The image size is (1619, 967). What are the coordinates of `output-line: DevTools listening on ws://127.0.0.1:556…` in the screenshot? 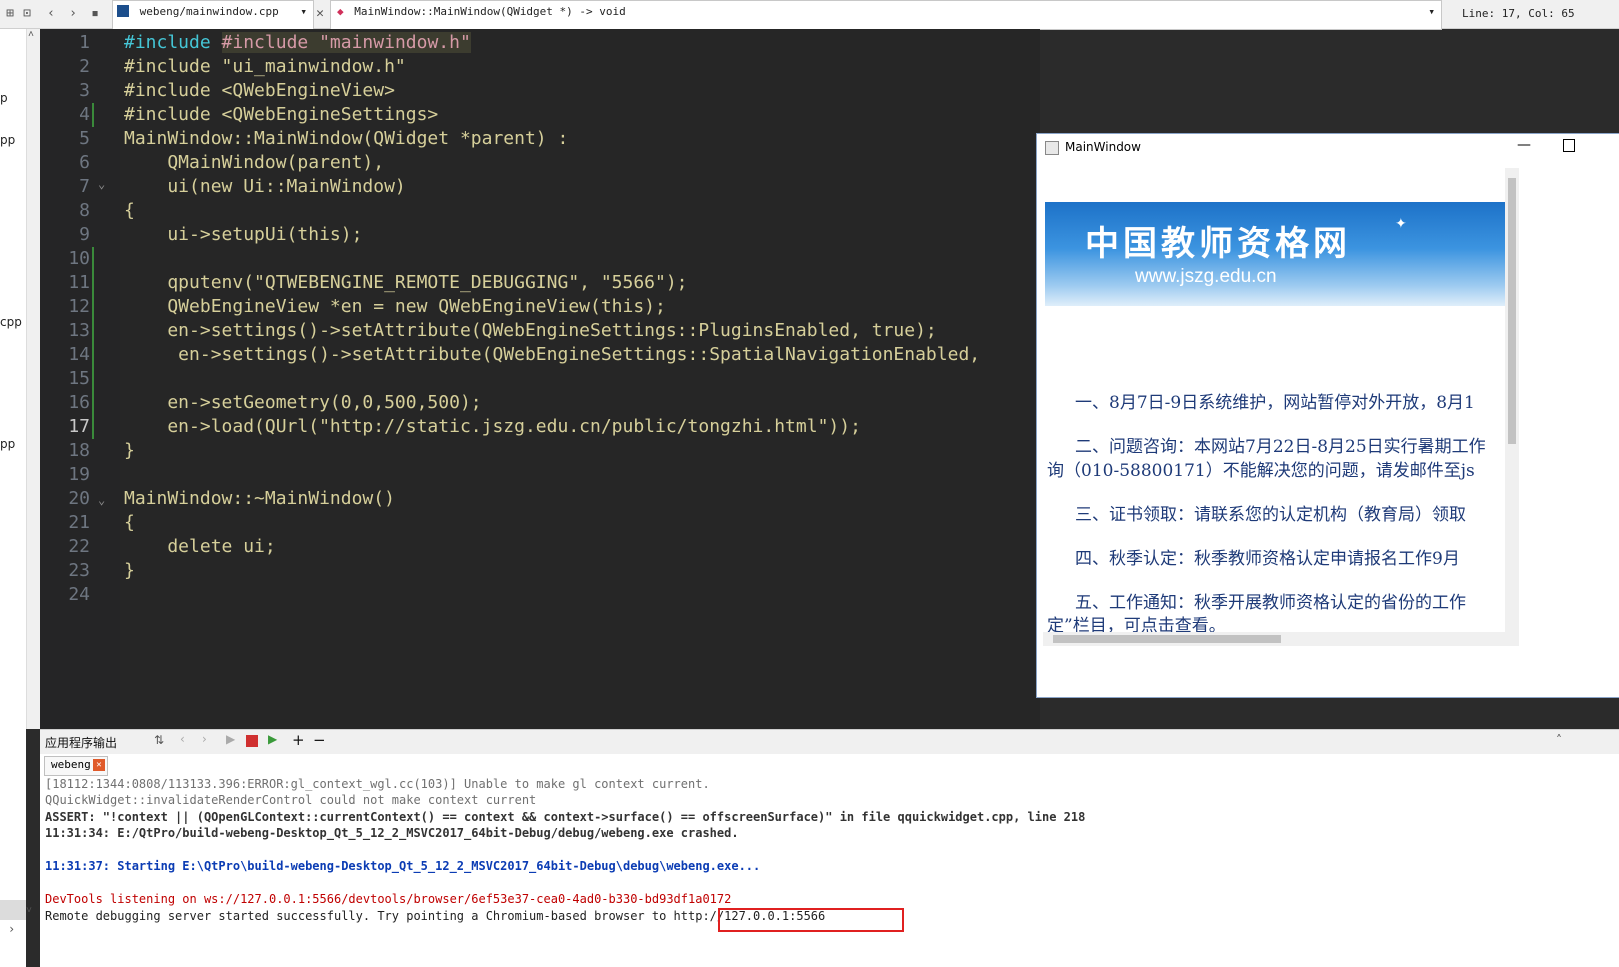 It's located at (388, 899).